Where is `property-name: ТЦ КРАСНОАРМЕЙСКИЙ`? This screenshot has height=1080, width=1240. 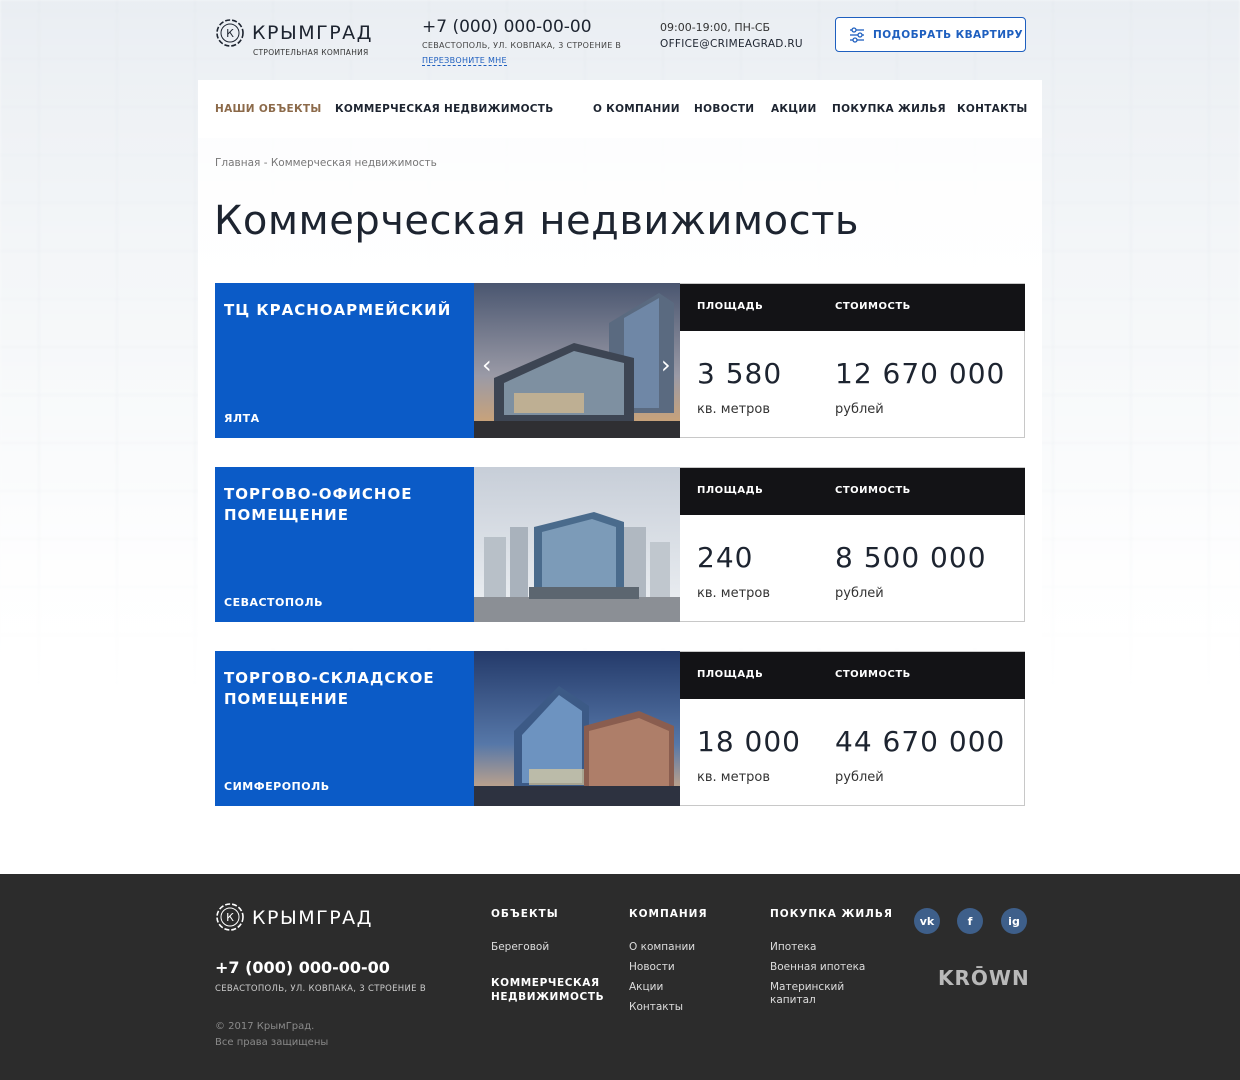 property-name: ТЦ КРАСНОАРМЕЙСКИЙ is located at coordinates (344, 310).